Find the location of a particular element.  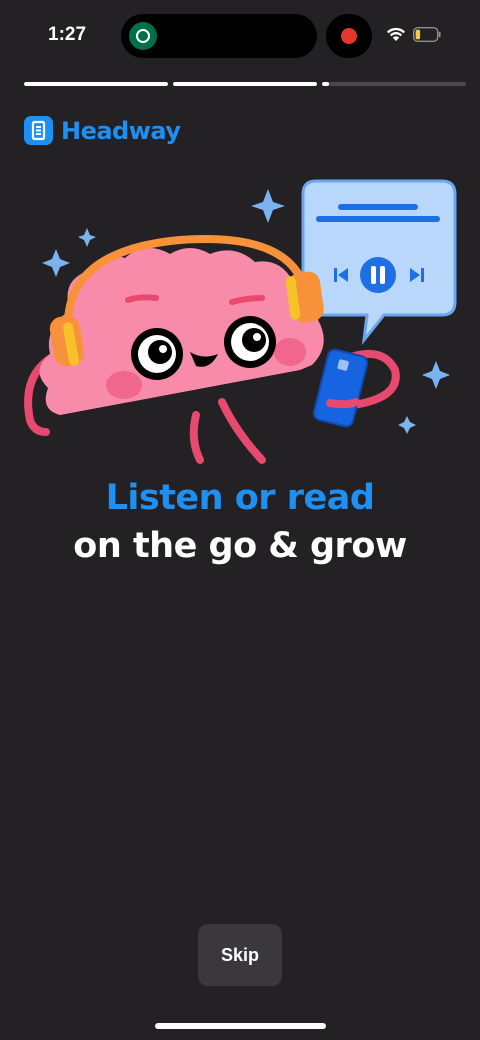

headline-accent: Listen or read is located at coordinates (240, 498).